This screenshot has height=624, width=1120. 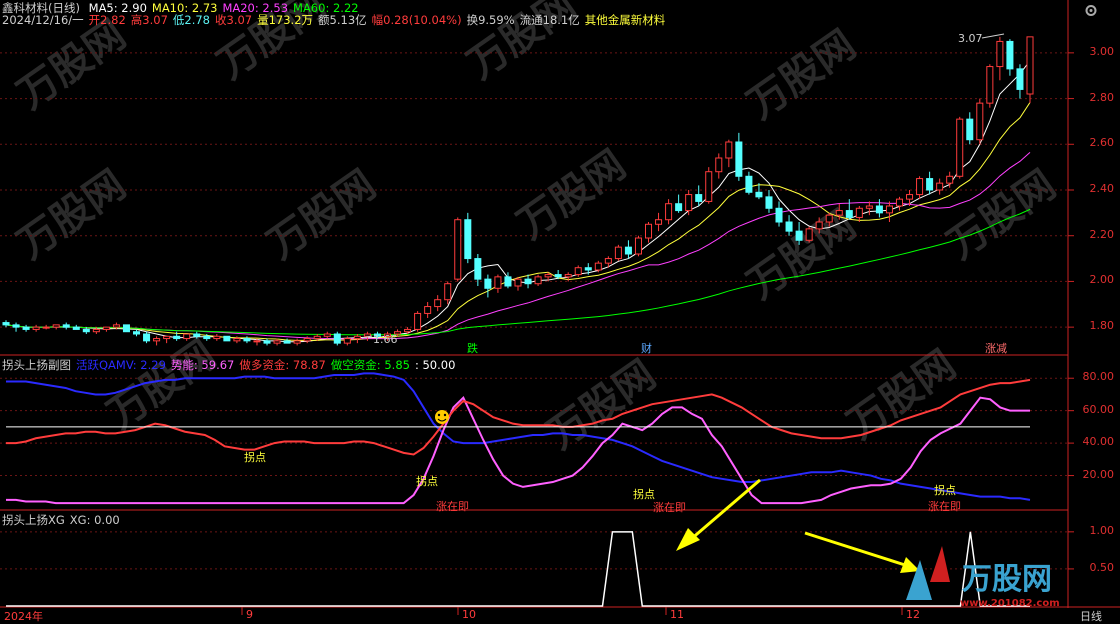 I want to click on info-item-9: 流通18.1亿, so click(x=549, y=20).